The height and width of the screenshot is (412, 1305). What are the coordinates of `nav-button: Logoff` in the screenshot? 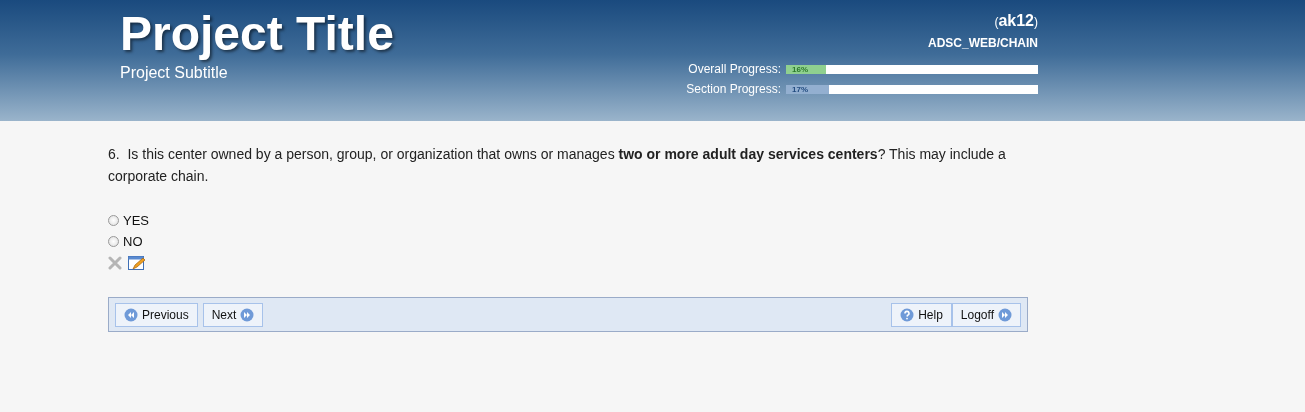 It's located at (986, 314).